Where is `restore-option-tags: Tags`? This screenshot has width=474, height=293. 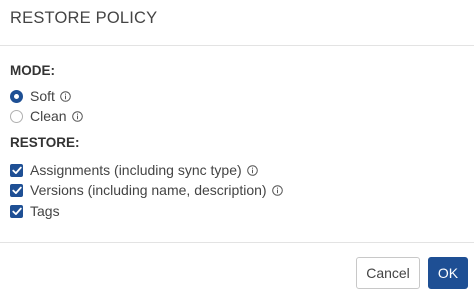 restore-option-tags: Tags is located at coordinates (35, 211).